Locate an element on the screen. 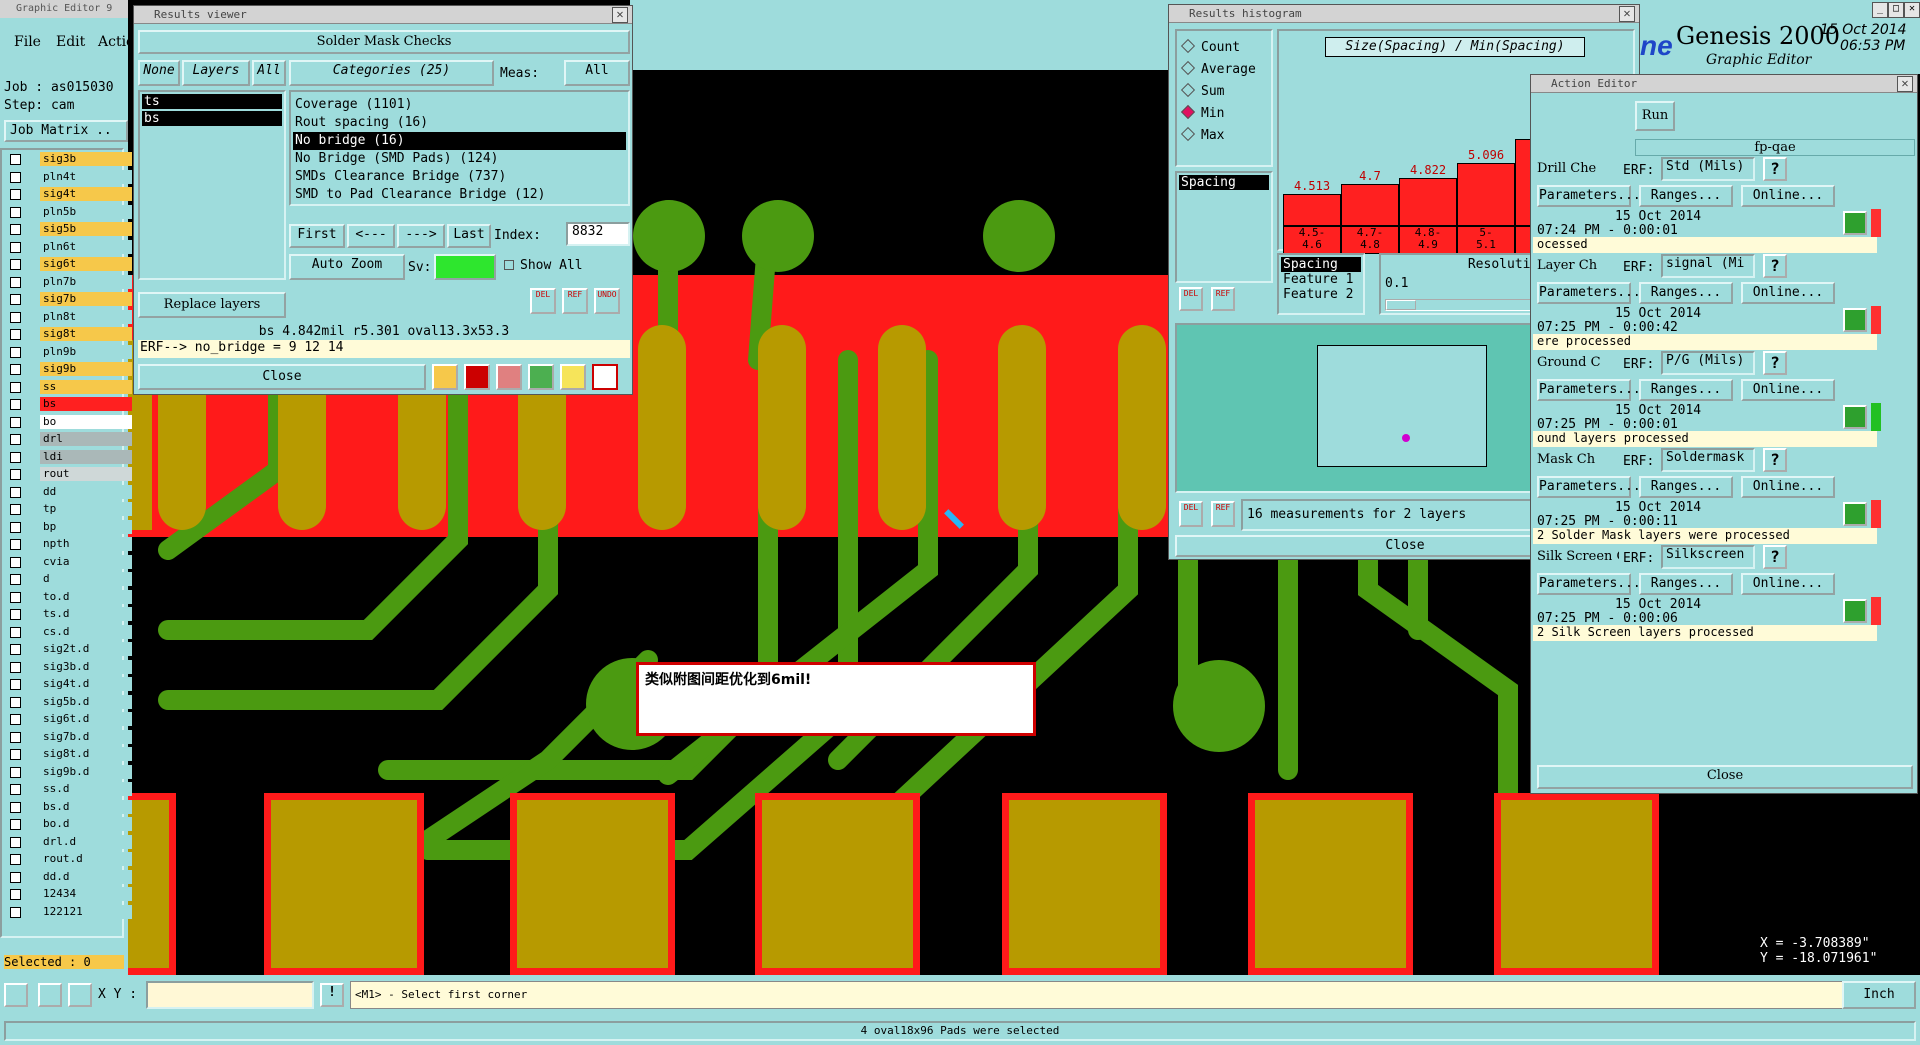  layer-row-sig5b.d: sig5b.d is located at coordinates (71, 702).